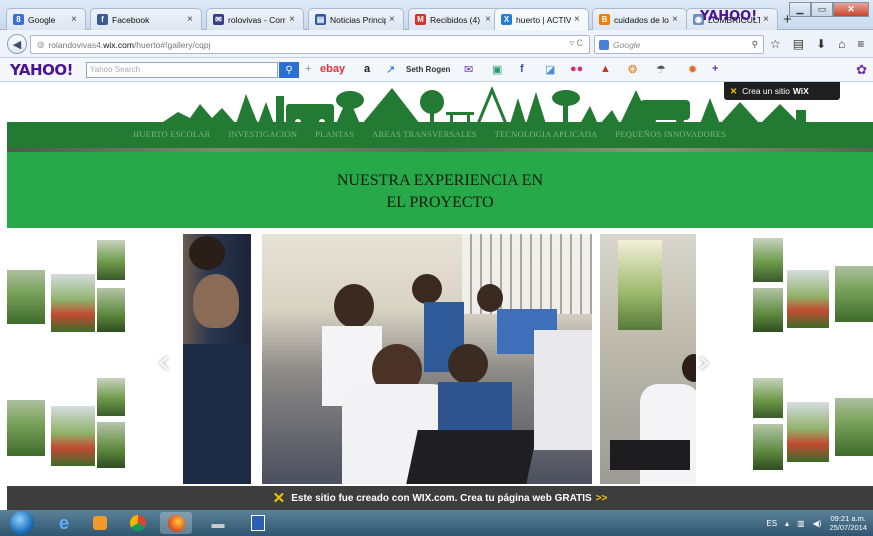  I want to click on site-menu-item: AREAS TRANSVERSALES, so click(424, 134).